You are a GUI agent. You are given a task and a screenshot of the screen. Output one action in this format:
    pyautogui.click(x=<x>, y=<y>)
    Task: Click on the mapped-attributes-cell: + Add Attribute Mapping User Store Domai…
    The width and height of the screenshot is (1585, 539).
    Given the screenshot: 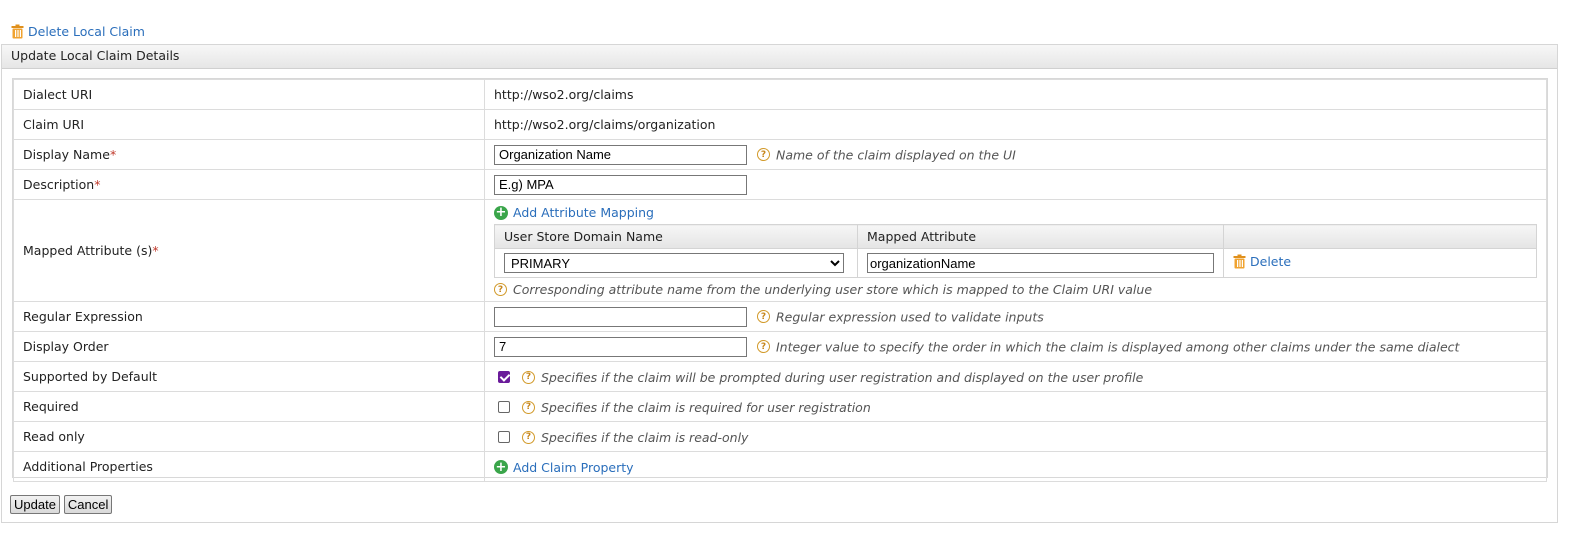 What is the action you would take?
    pyautogui.click(x=1015, y=250)
    